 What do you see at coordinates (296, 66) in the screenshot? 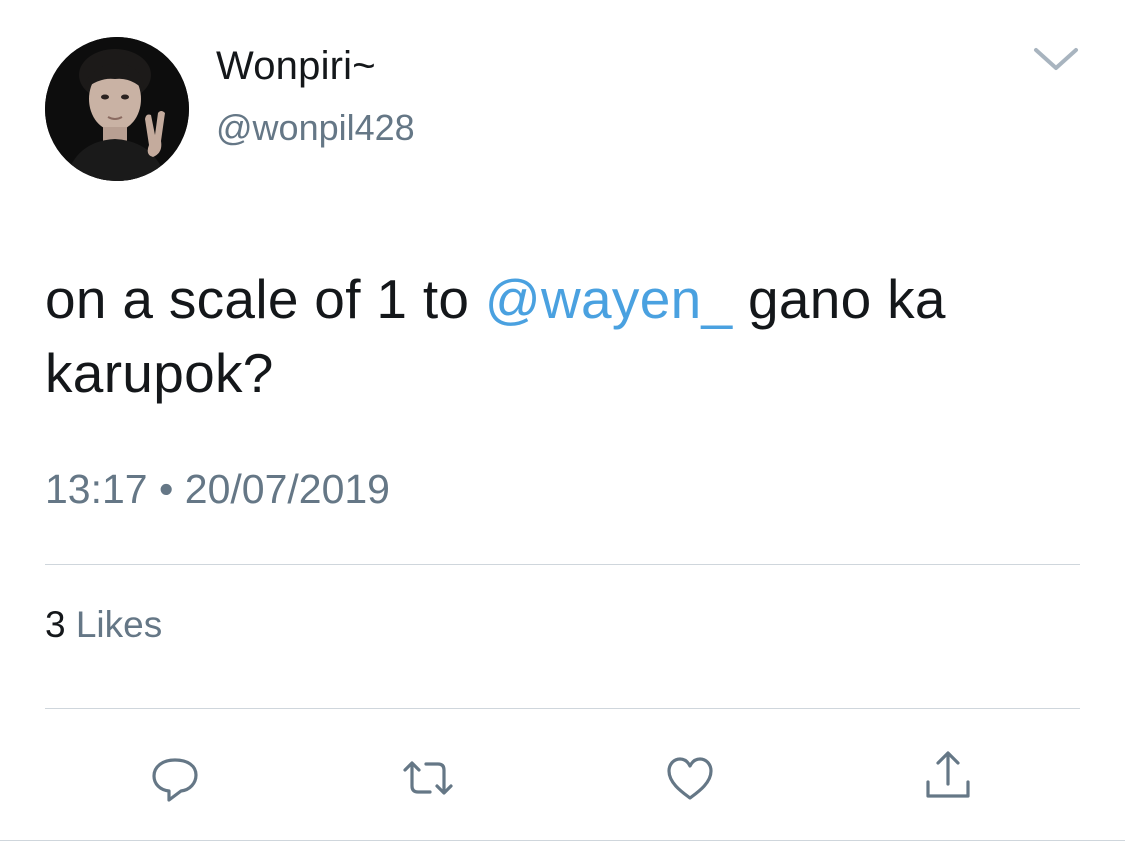
I see `display-name: Wonpiri~` at bounding box center [296, 66].